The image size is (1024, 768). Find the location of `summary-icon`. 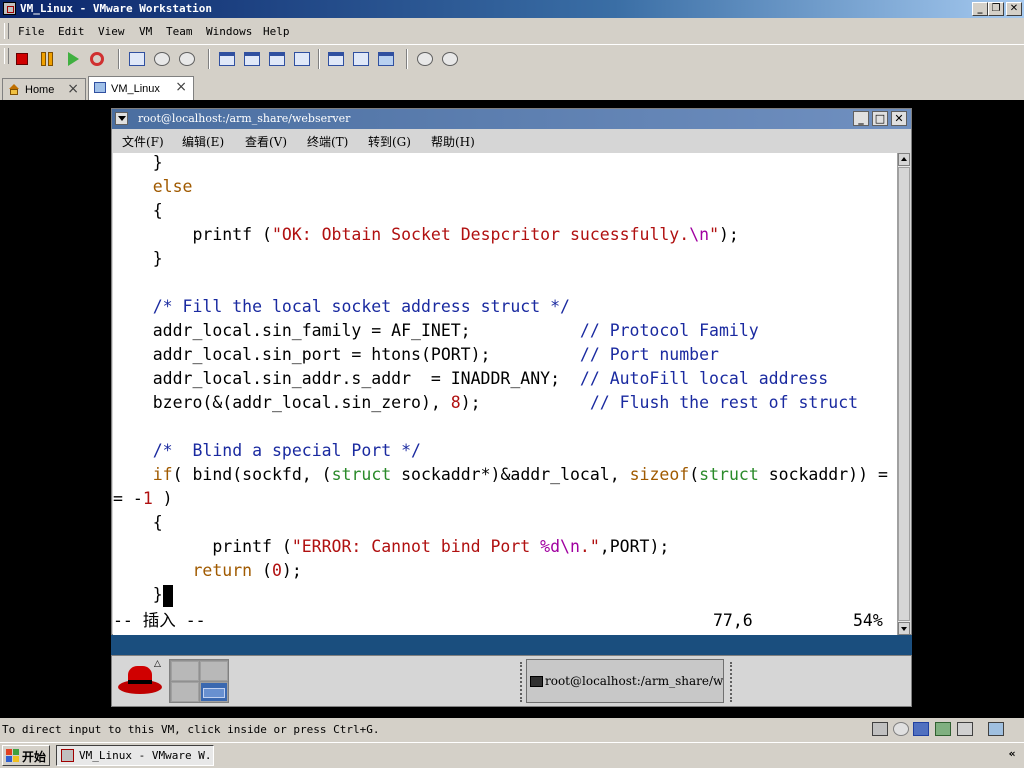

summary-icon is located at coordinates (361, 59).